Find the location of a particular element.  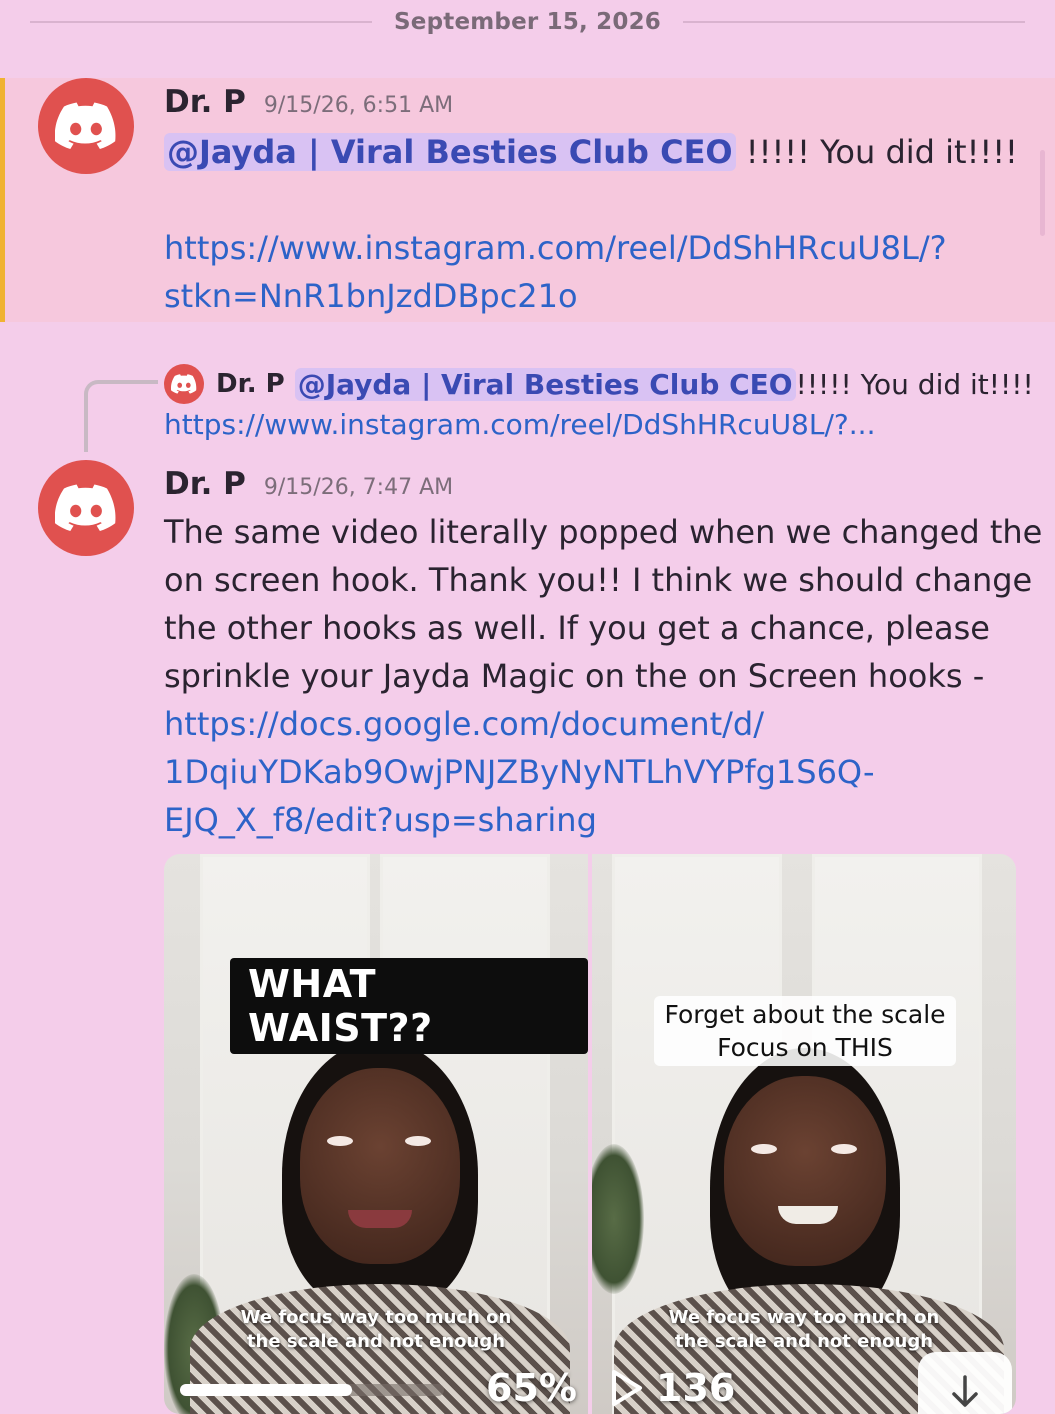

on-screen-hook: Forget about the scale Focus on THIS is located at coordinates (805, 1031).